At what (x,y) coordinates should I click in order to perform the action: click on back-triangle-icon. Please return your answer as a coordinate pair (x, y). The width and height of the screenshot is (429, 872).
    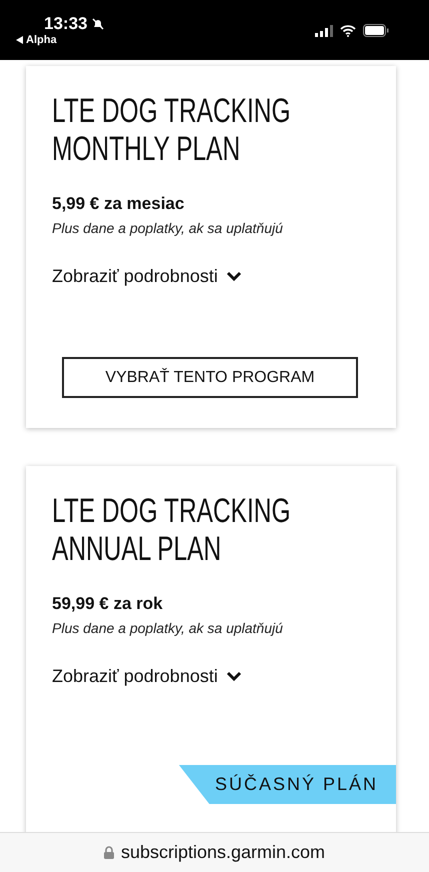
    Looking at the image, I should click on (19, 40).